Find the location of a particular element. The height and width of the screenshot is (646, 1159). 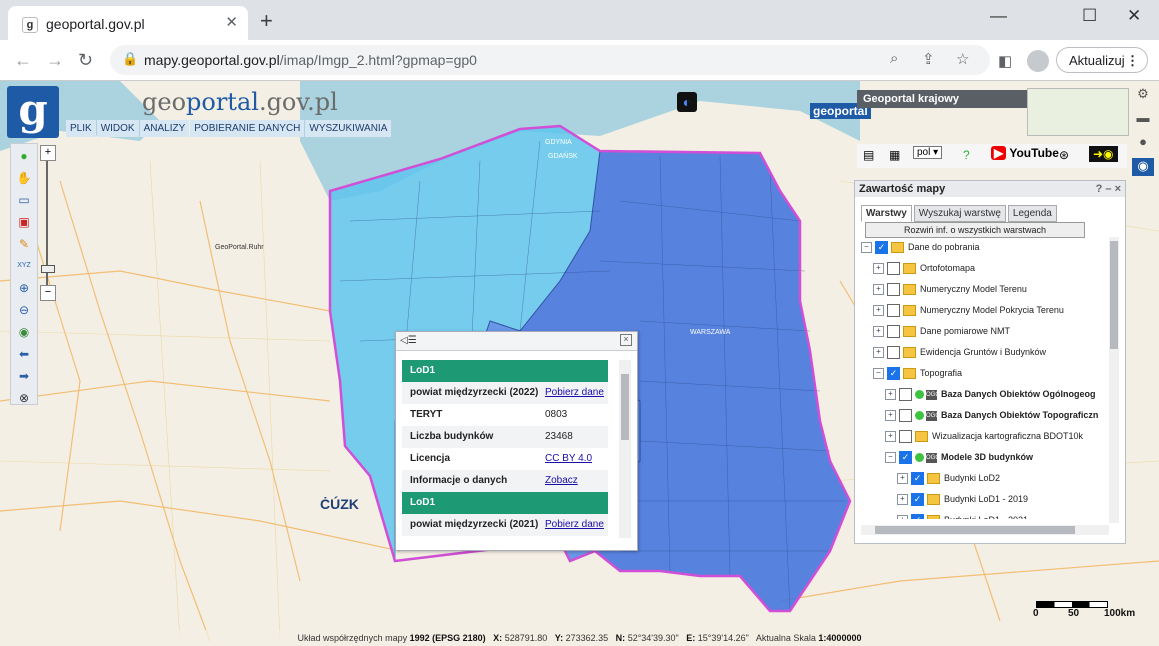

menu-pobieranie-danych: POBIERANIE DANYCH is located at coordinates (247, 128).